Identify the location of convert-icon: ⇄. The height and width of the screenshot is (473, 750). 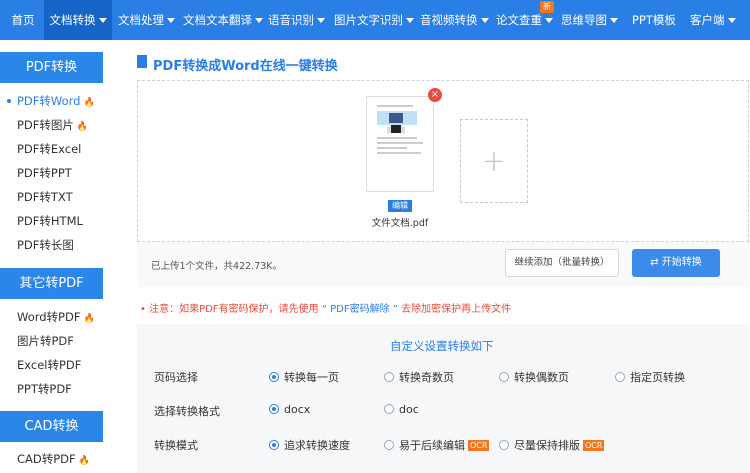
(656, 262).